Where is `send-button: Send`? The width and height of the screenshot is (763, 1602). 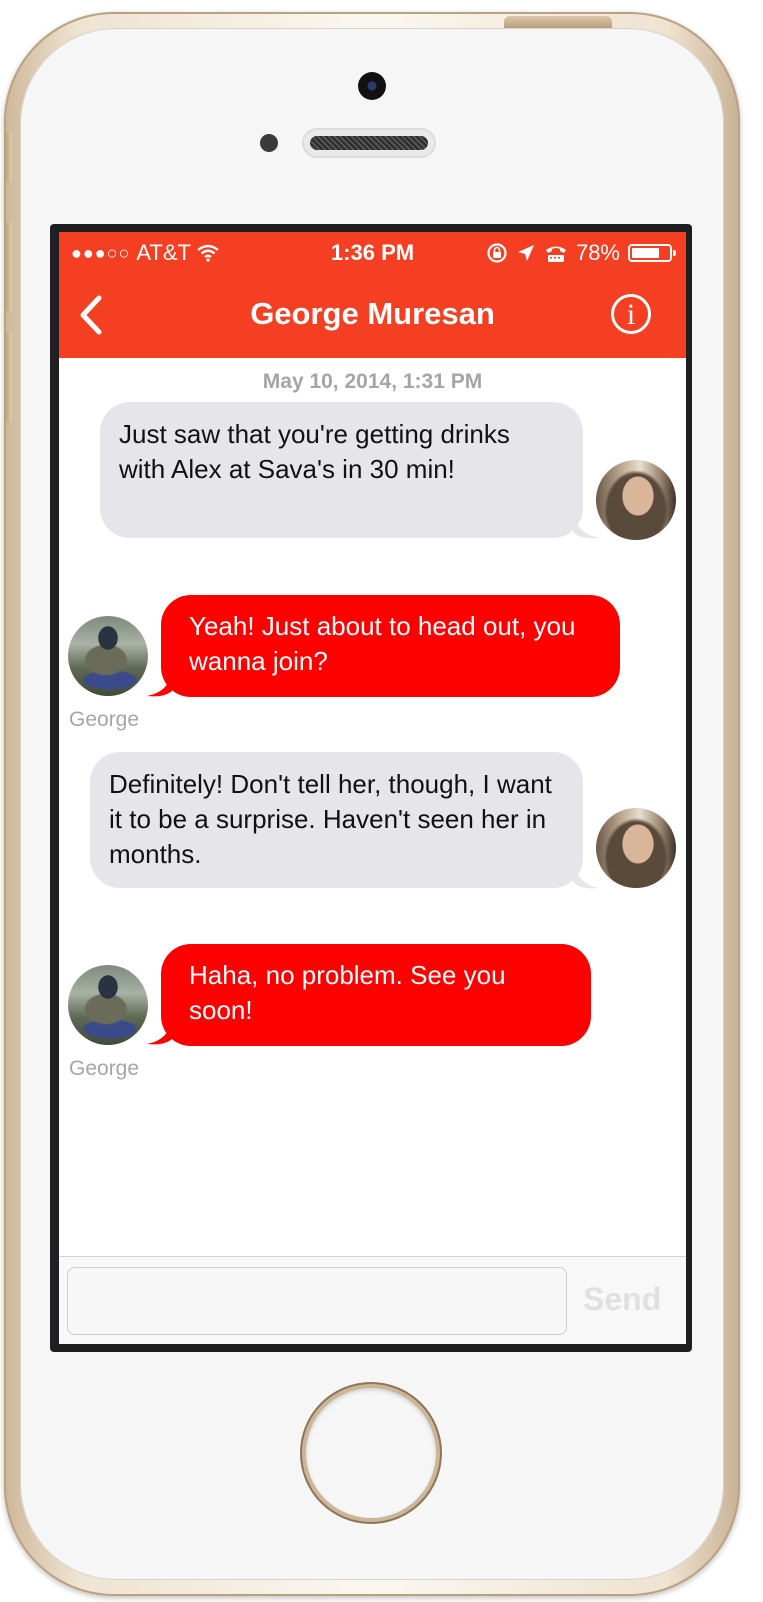
send-button: Send is located at coordinates (622, 1299).